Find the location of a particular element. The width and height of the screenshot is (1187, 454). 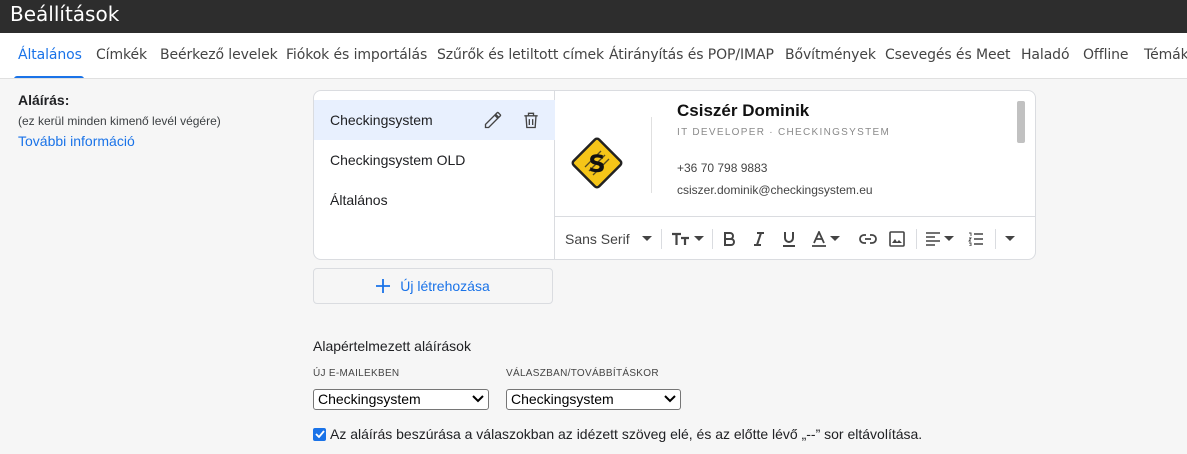

font-family-select: Sans Serif is located at coordinates (608, 239).